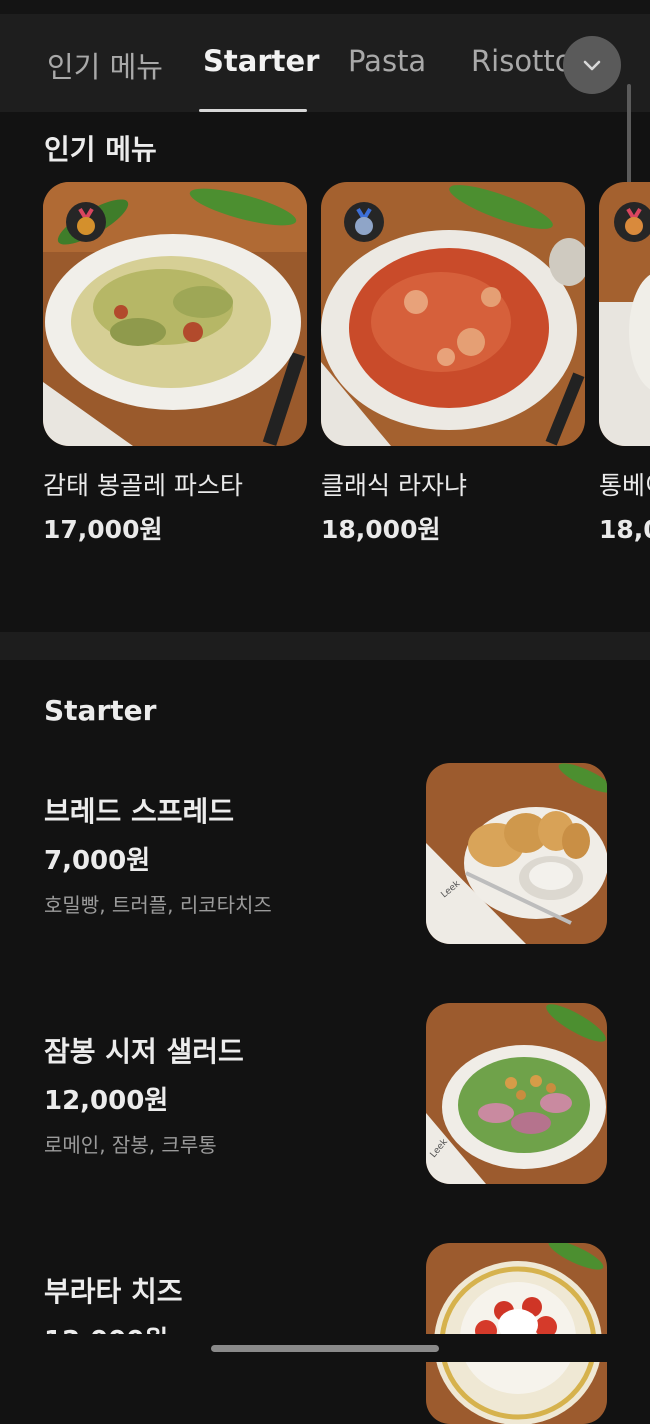  I want to click on bread-spread-photo: Leek, so click(516, 853).